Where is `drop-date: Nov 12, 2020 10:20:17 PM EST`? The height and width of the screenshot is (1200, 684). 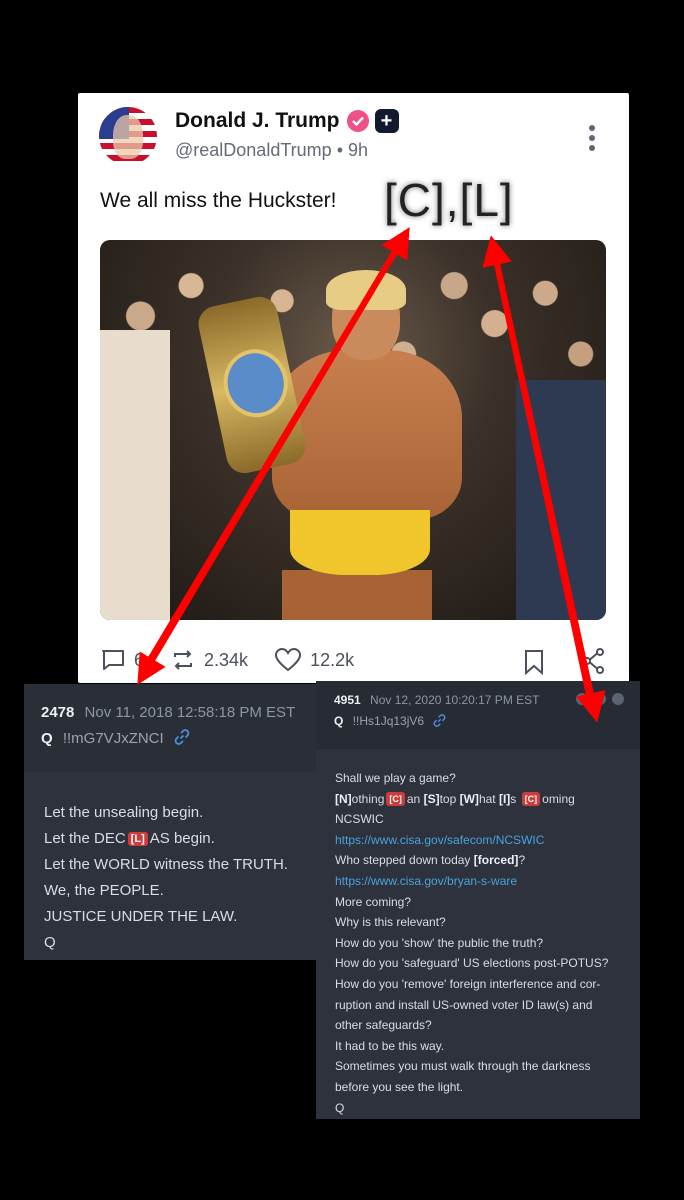 drop-date: Nov 12, 2020 10:20:17 PM EST is located at coordinates (455, 700).